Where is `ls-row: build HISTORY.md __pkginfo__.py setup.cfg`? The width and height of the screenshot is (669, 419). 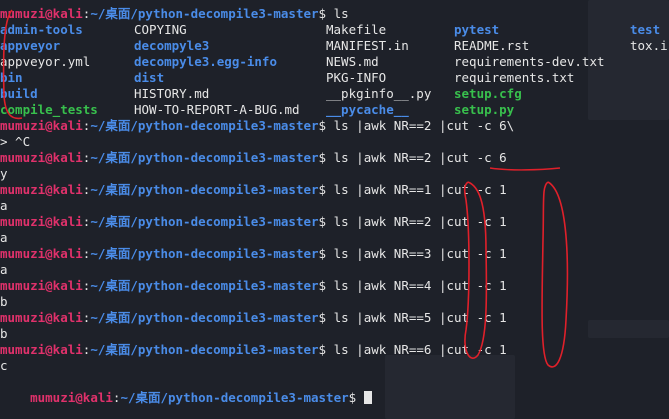
ls-row: build HISTORY.md __pkginfo__.py setup.cfg is located at coordinates (334, 94).